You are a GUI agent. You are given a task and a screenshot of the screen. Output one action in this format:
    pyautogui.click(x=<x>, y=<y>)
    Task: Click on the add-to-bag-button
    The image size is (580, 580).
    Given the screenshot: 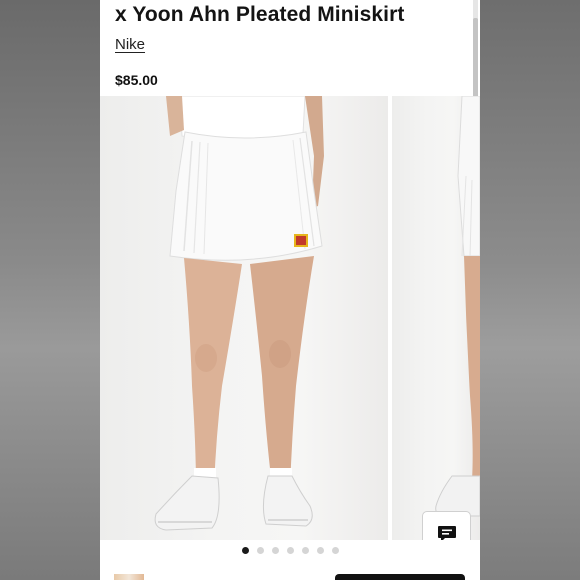 What is the action you would take?
    pyautogui.click(x=400, y=577)
    